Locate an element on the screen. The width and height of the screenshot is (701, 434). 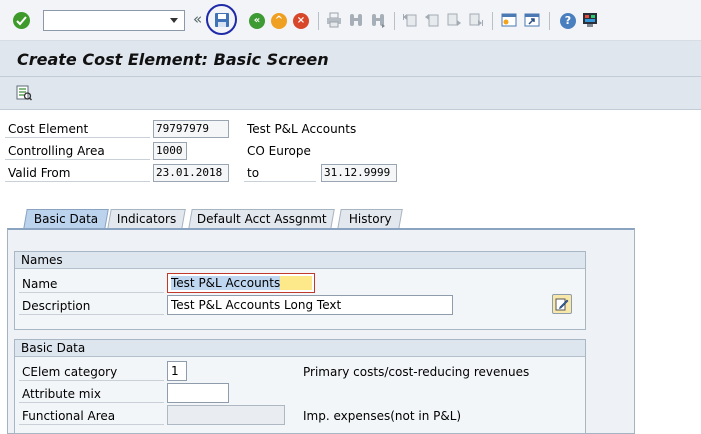
controlling-area-text: CO Europe is located at coordinates (279, 151).